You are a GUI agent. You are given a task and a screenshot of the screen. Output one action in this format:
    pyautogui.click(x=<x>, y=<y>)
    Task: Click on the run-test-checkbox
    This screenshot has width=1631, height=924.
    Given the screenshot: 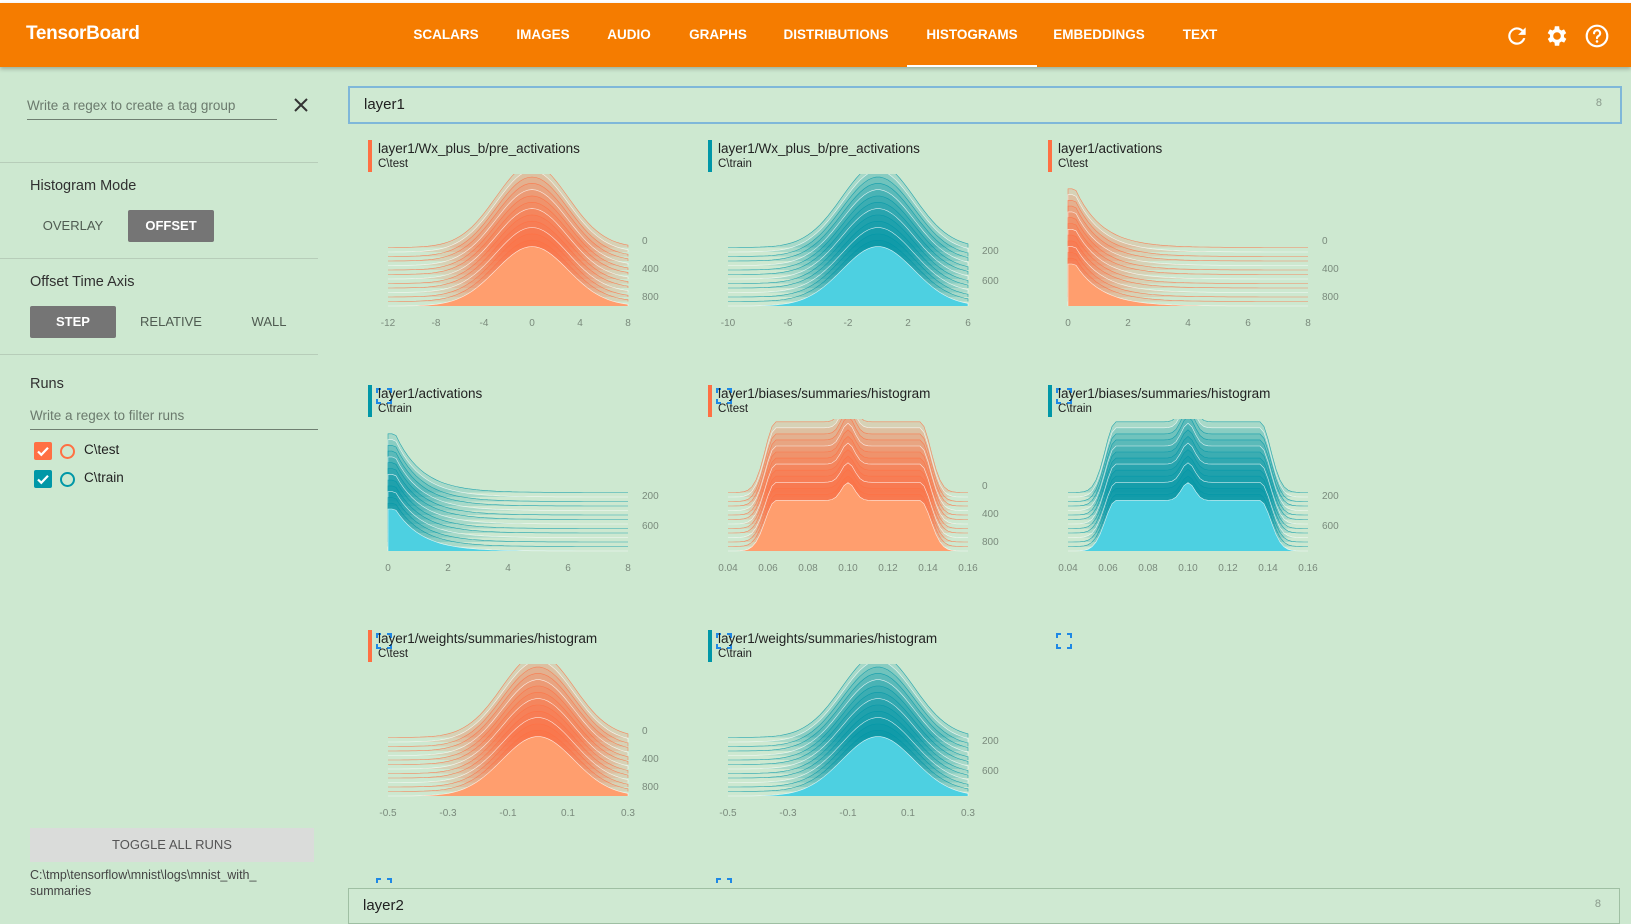 What is the action you would take?
    pyautogui.click(x=43, y=451)
    